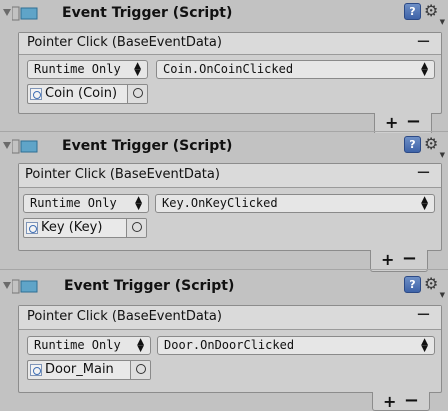  I want to click on target-object-value: Door_Main, so click(79, 369).